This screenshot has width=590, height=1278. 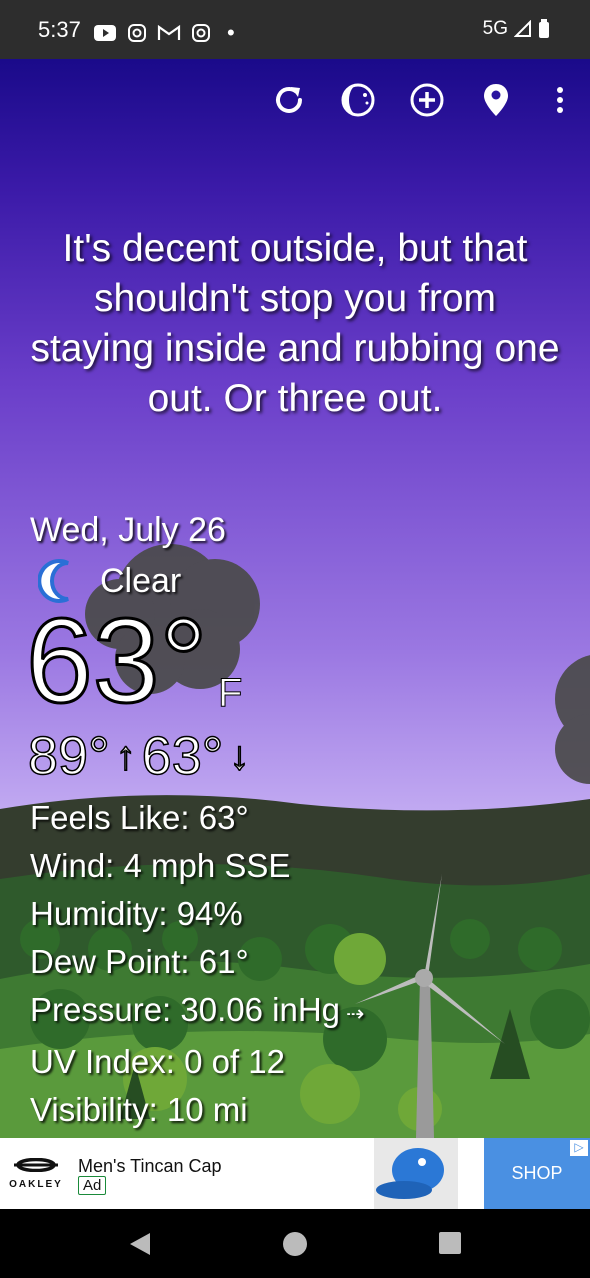 I want to click on back-icon, so click(x=140, y=1244).